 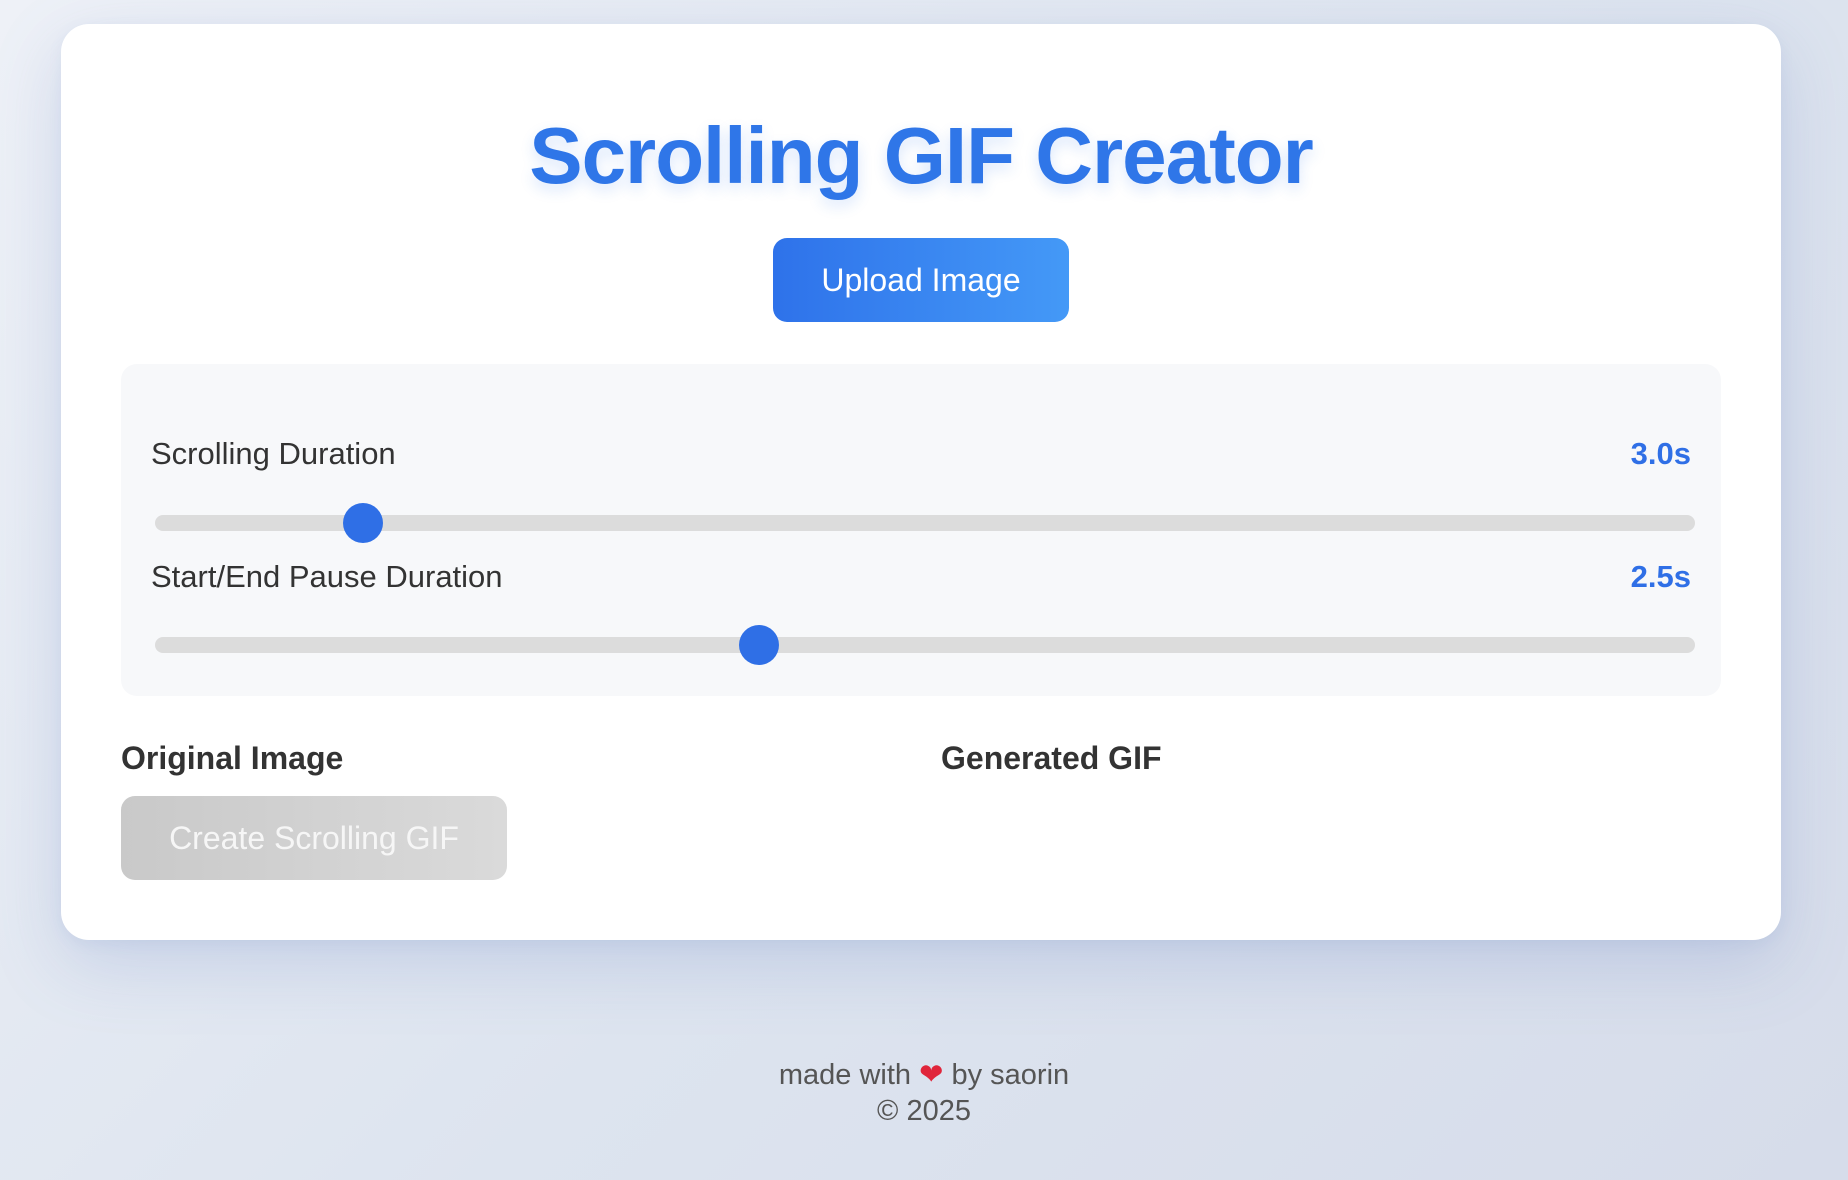 I want to click on copyright-text: © 2025, so click(x=924, y=1111).